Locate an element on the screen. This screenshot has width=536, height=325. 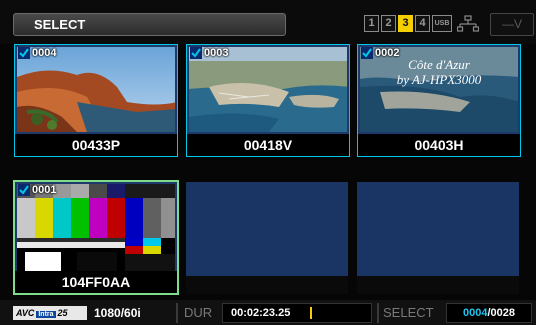
clip-number: 0003 is located at coordinates (216, 52).